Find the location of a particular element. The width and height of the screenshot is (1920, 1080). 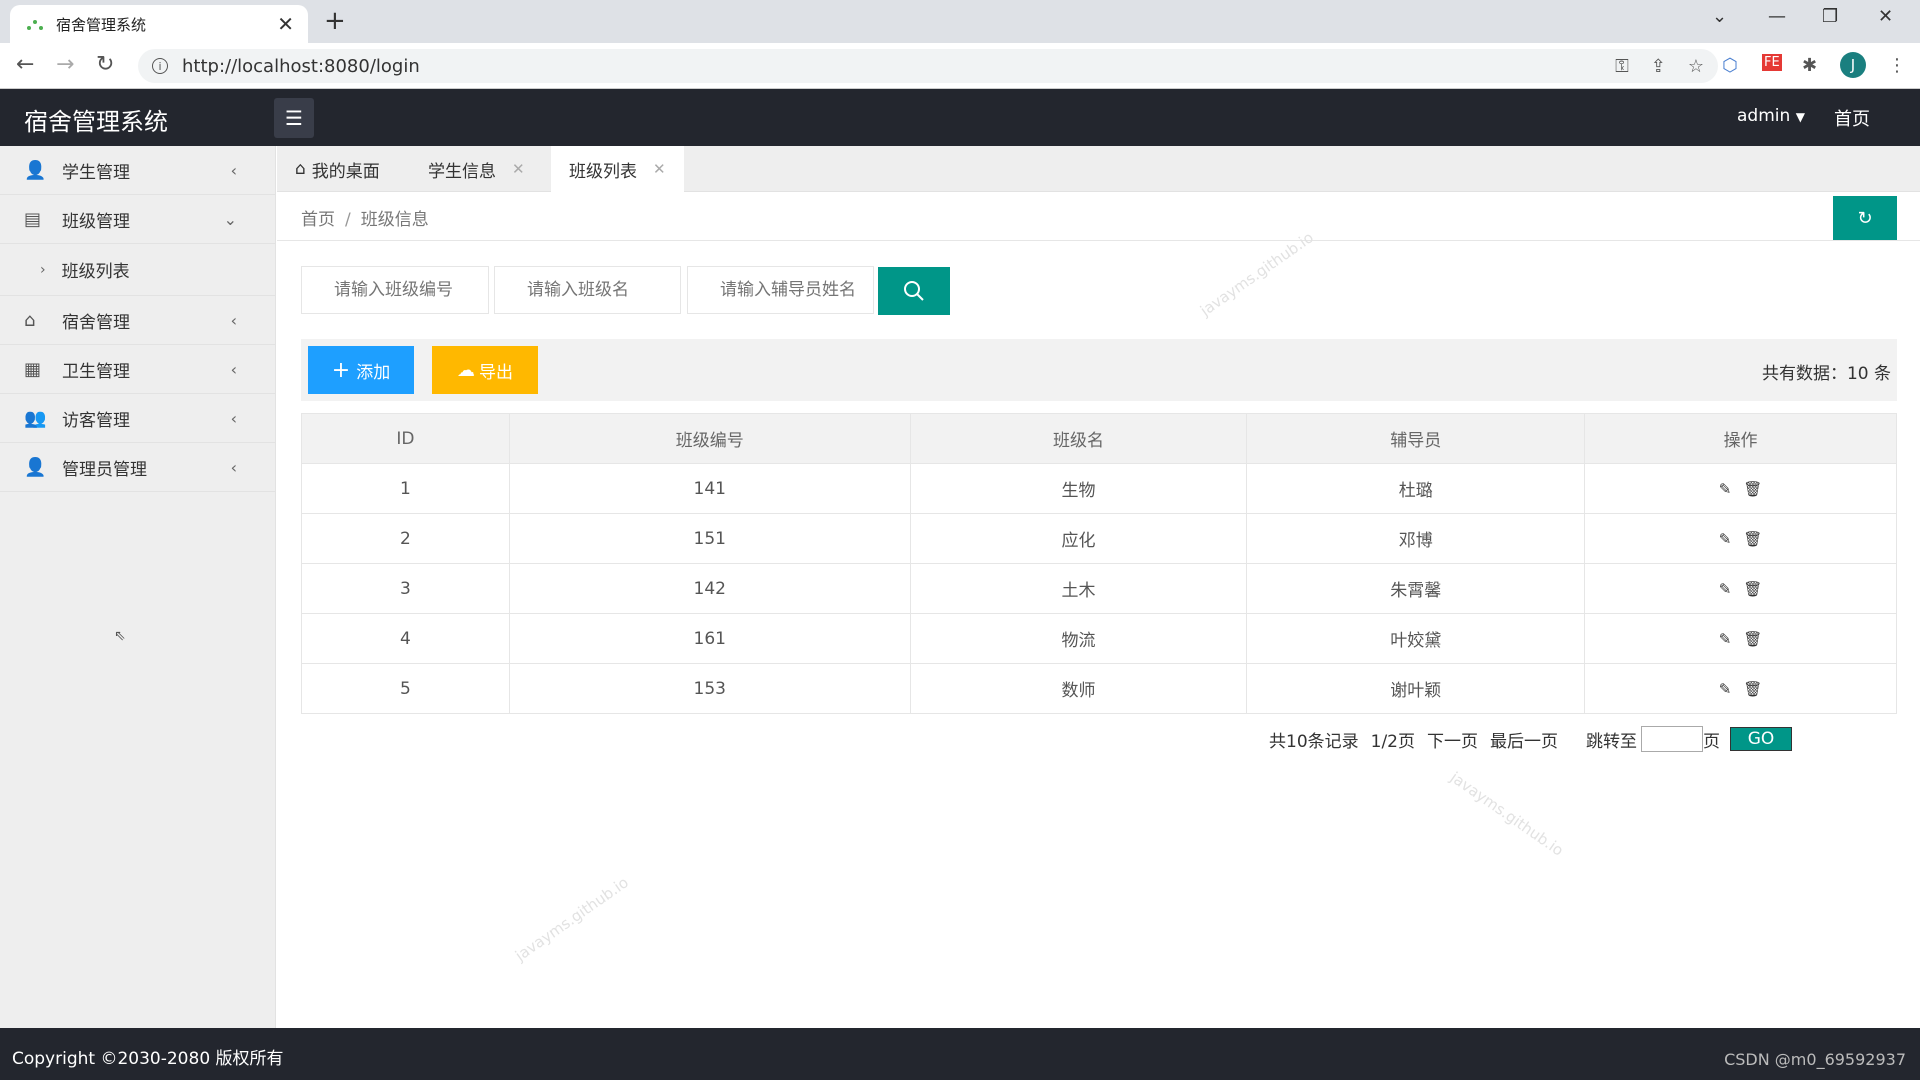

column-header: 操作 is located at coordinates (1740, 438).